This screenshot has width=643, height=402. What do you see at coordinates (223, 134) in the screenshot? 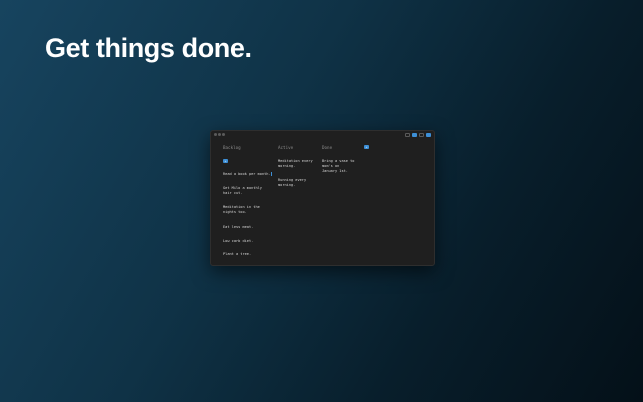
I see `zoom-window-icon` at bounding box center [223, 134].